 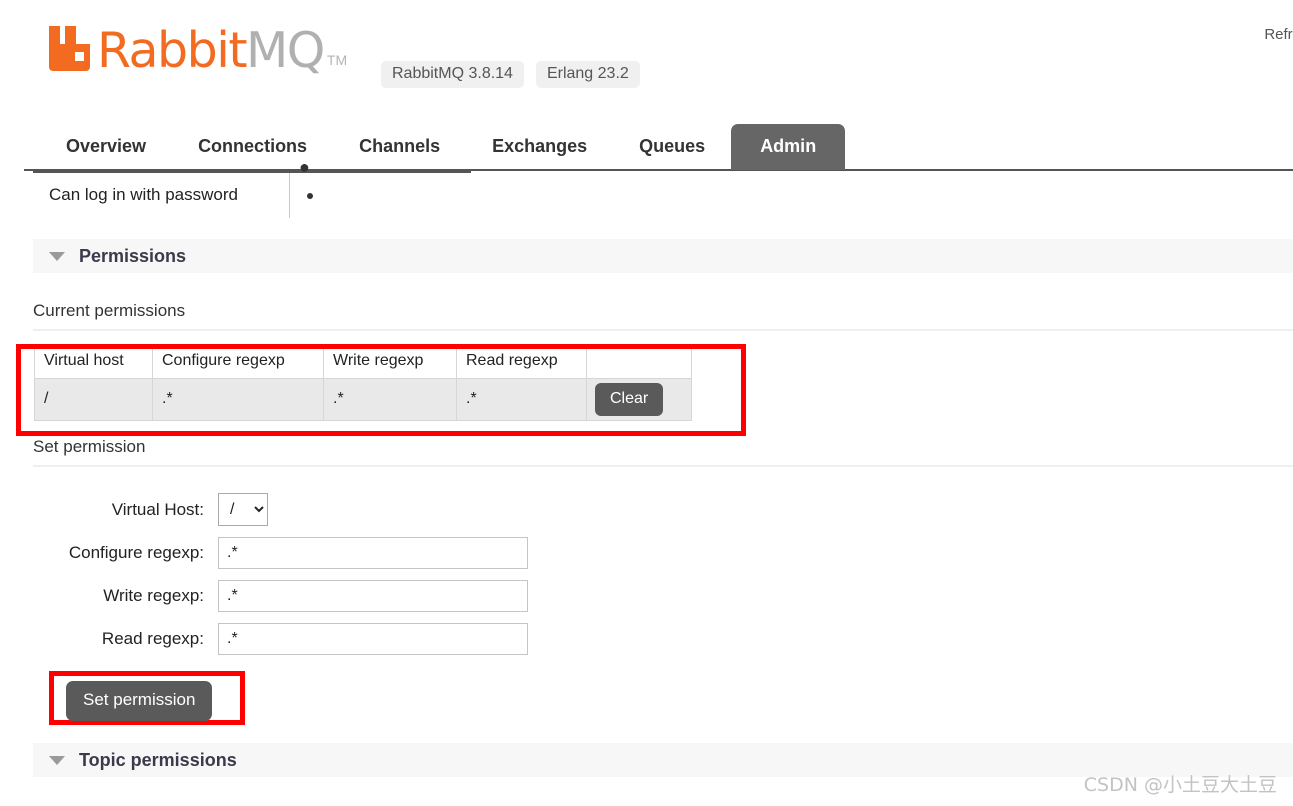 What do you see at coordinates (373, 596) in the screenshot?
I see `write-regexp-input` at bounding box center [373, 596].